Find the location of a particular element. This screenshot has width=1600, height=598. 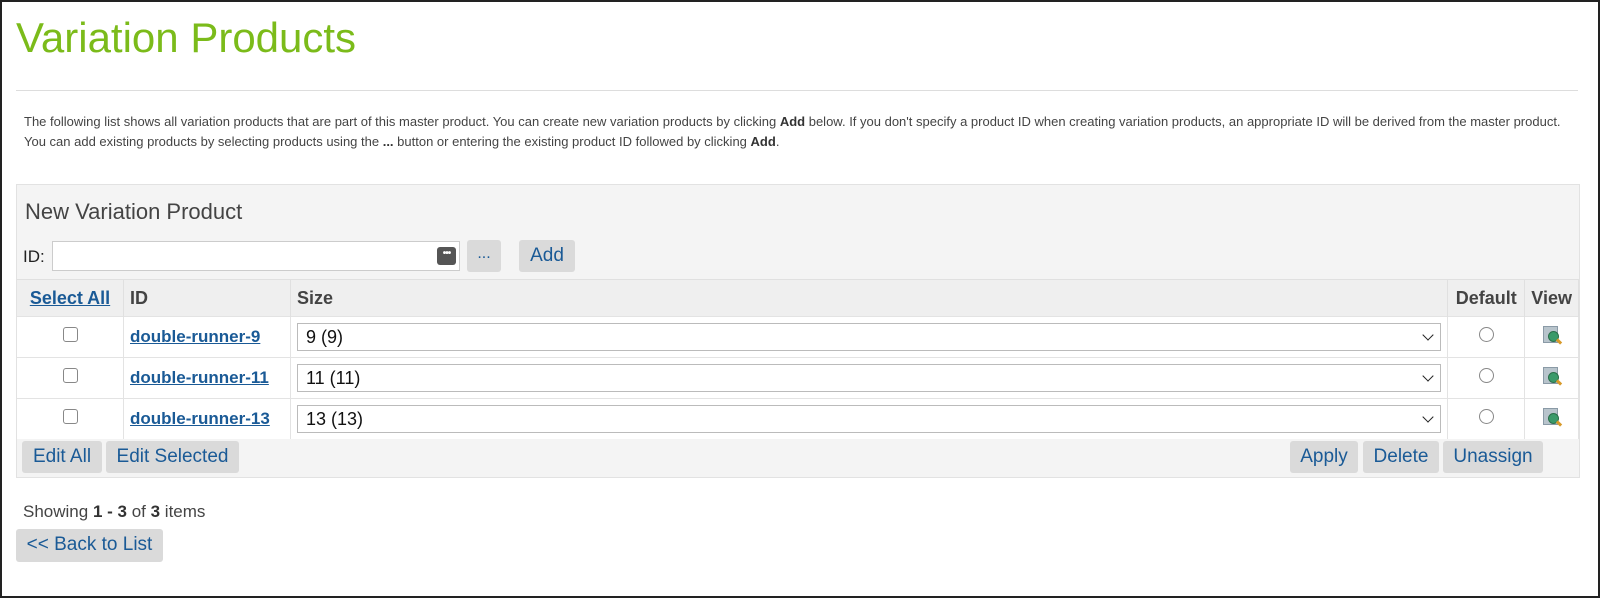

back-to-list-button: << Back to List is located at coordinates (89, 545).